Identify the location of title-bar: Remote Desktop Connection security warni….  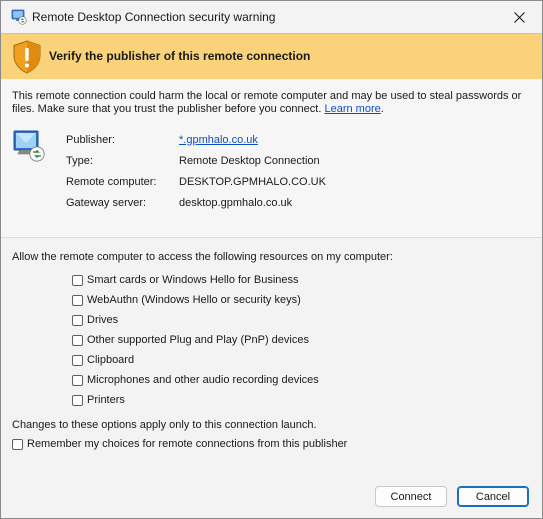
(271, 17).